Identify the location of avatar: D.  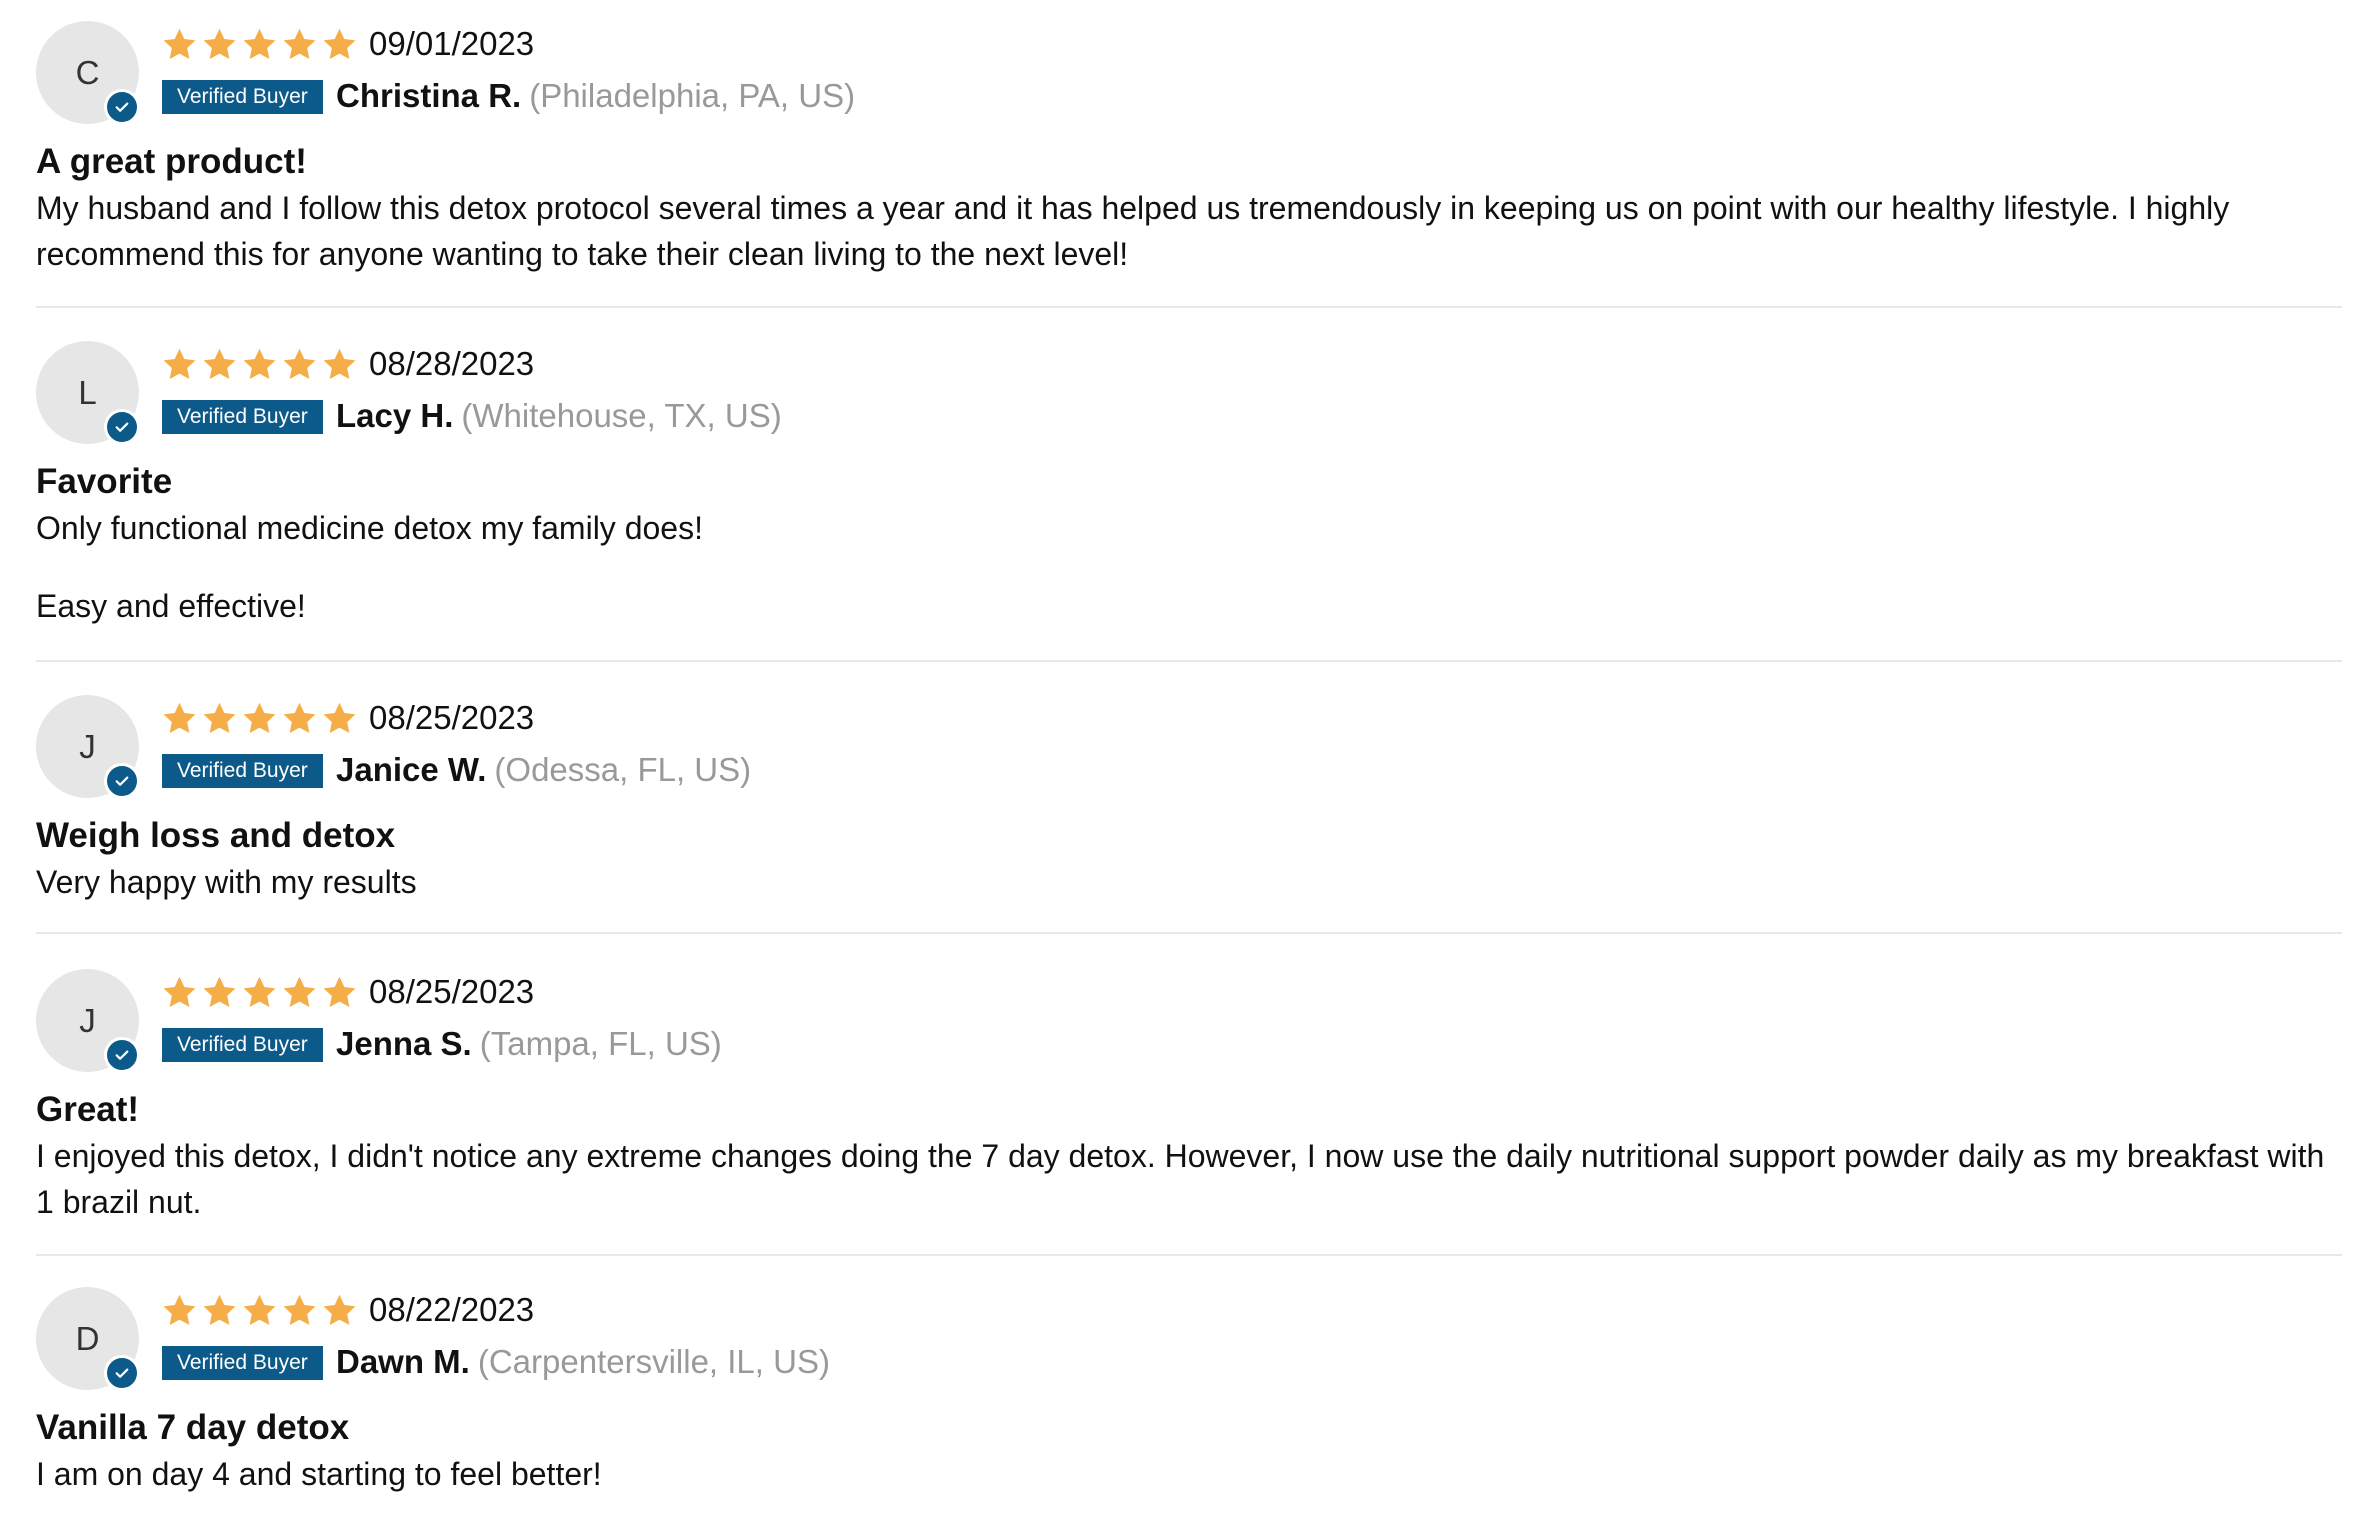
(88, 1339).